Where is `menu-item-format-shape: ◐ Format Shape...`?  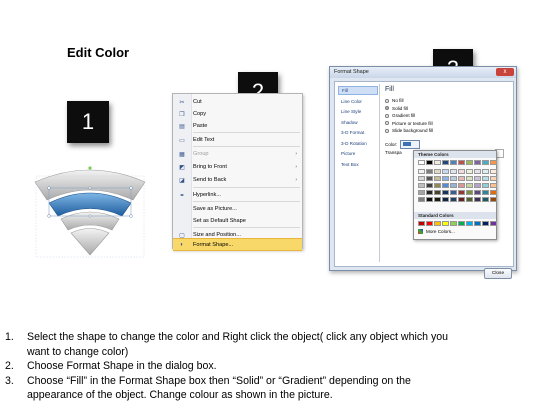
menu-item-format-shape: ◐ Format Shape... is located at coordinates (237, 244).